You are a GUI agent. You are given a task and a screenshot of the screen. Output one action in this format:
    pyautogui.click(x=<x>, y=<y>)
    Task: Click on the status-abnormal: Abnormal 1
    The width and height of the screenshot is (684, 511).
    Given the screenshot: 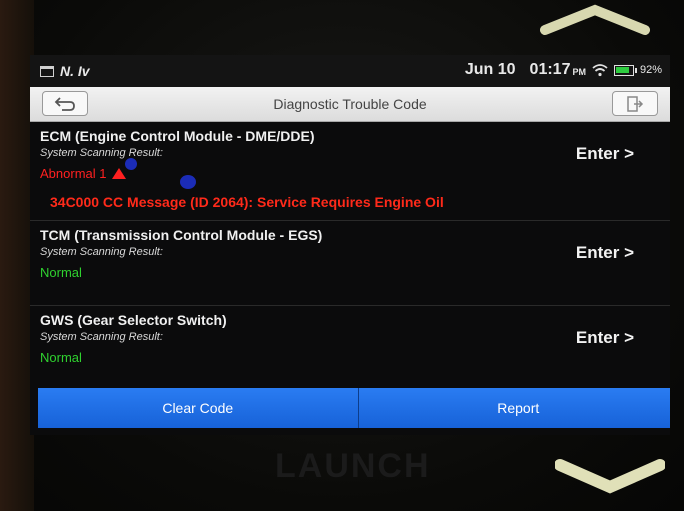 What is the action you would take?
    pyautogui.click(x=83, y=173)
    